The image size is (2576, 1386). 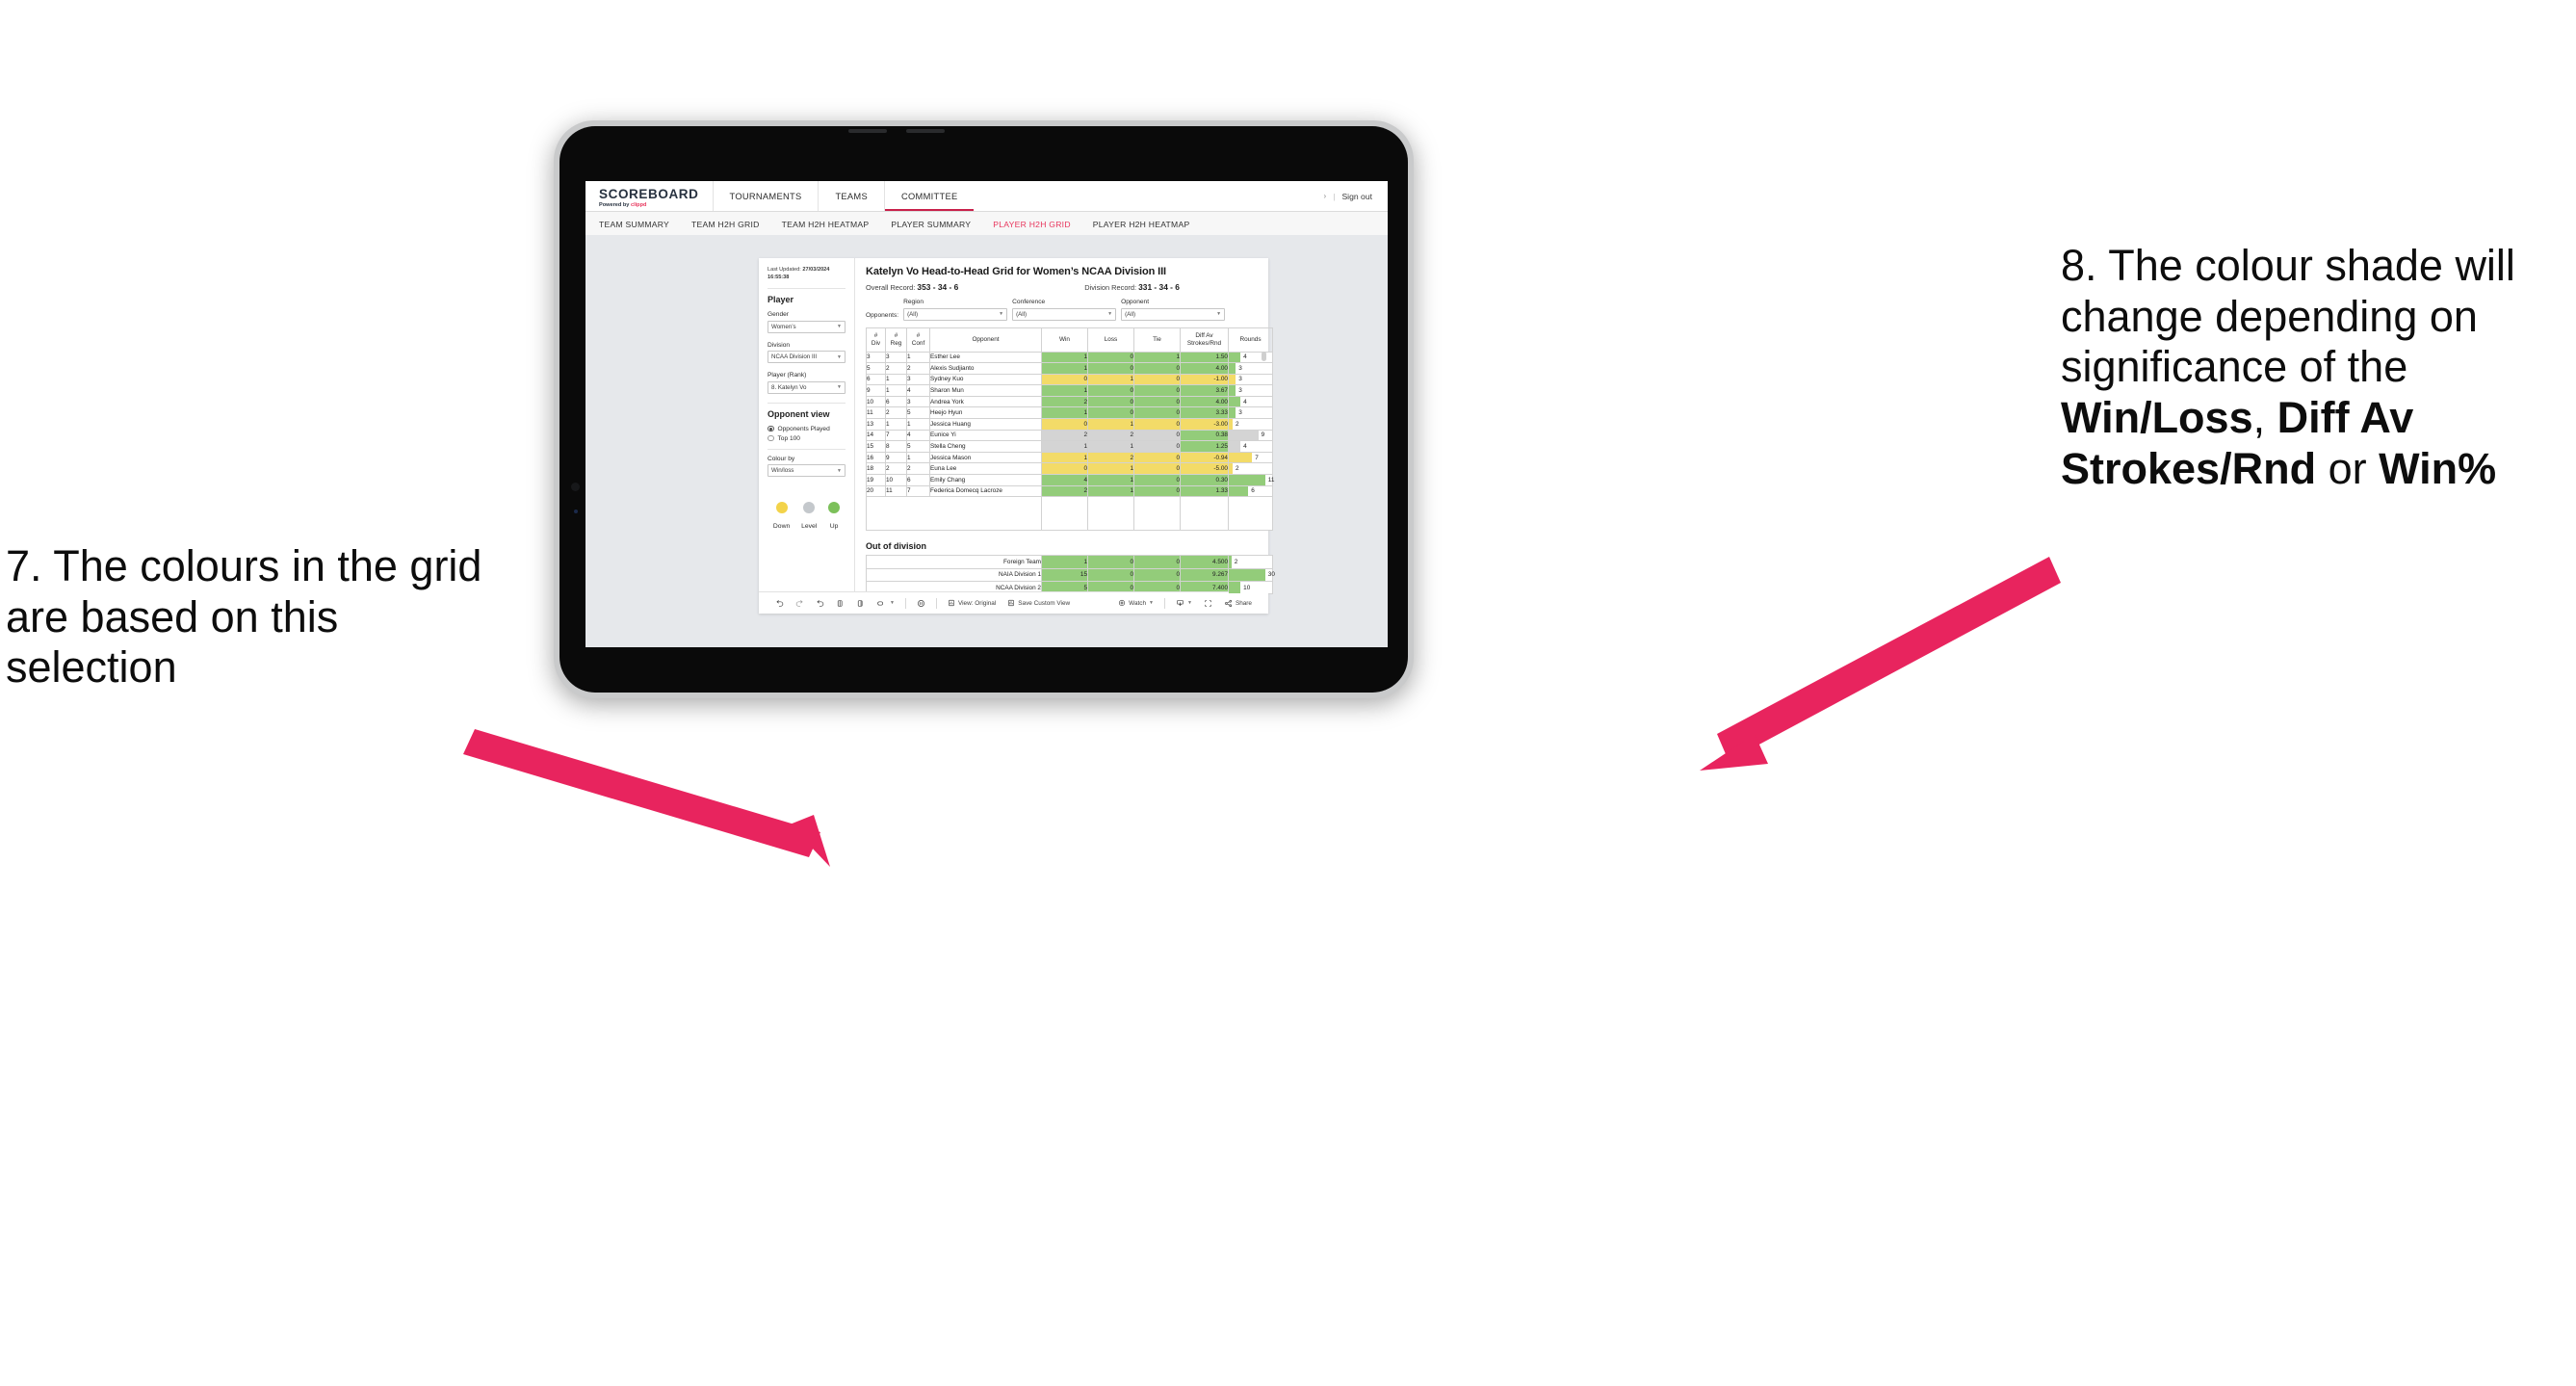 I want to click on cell-ood-win: 1, so click(x=1064, y=562).